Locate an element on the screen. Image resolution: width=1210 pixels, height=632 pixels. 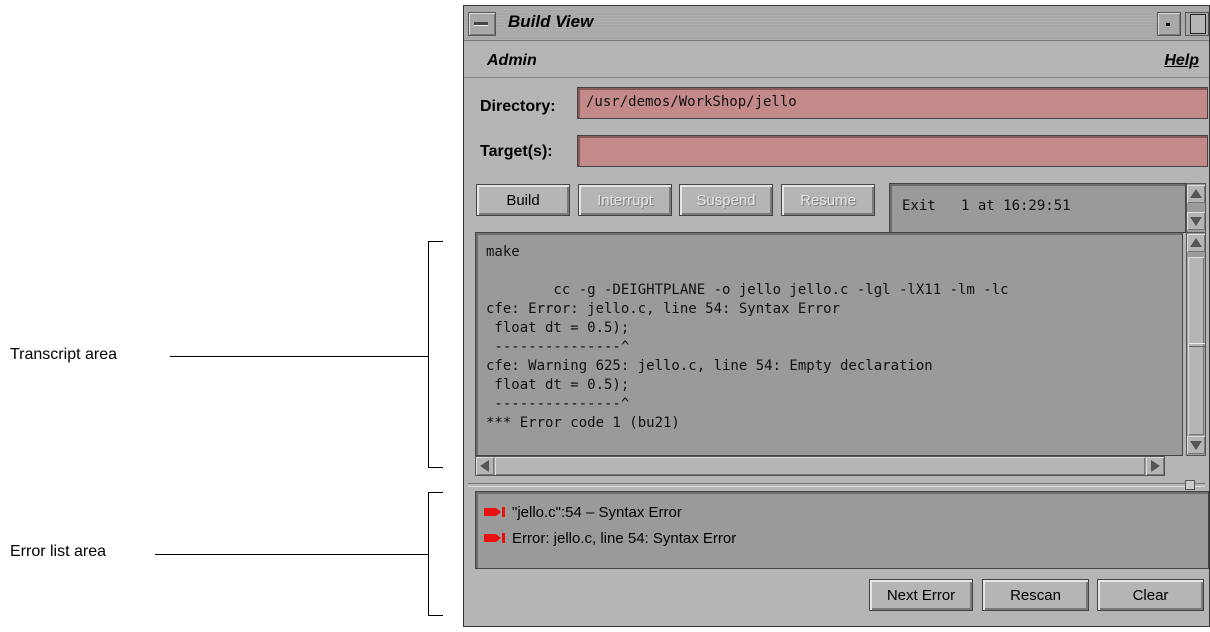
build-button: Build is located at coordinates (523, 200).